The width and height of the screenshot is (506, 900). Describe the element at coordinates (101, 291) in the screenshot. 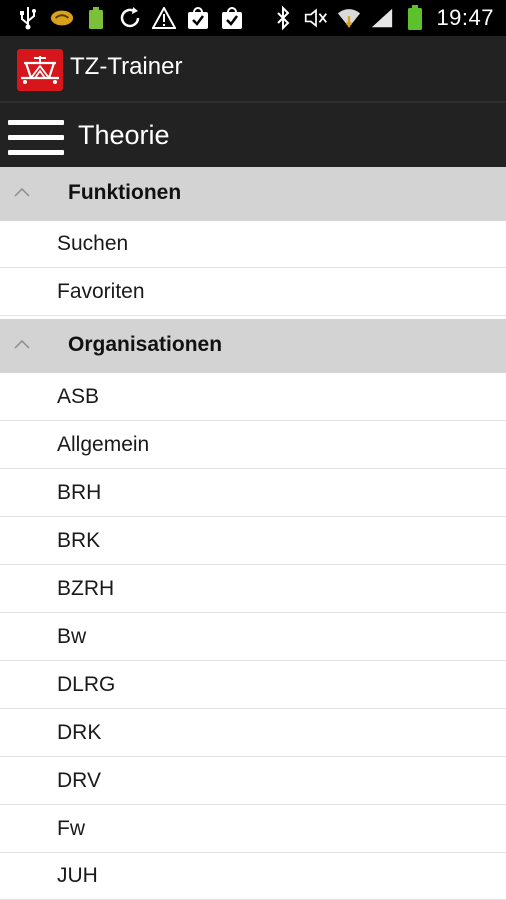

I see `list-item-label: Favoriten` at that location.